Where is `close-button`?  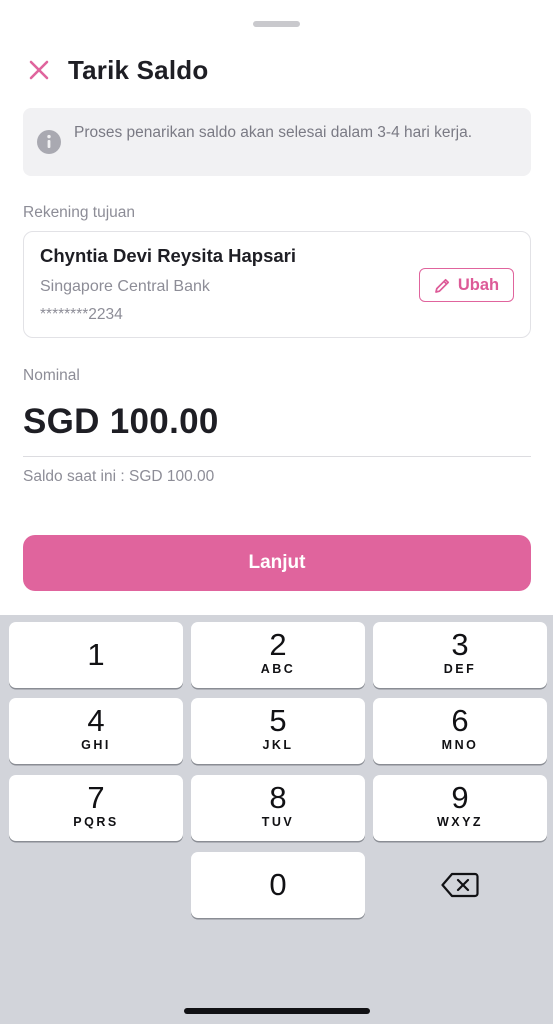
close-button is located at coordinates (39, 70).